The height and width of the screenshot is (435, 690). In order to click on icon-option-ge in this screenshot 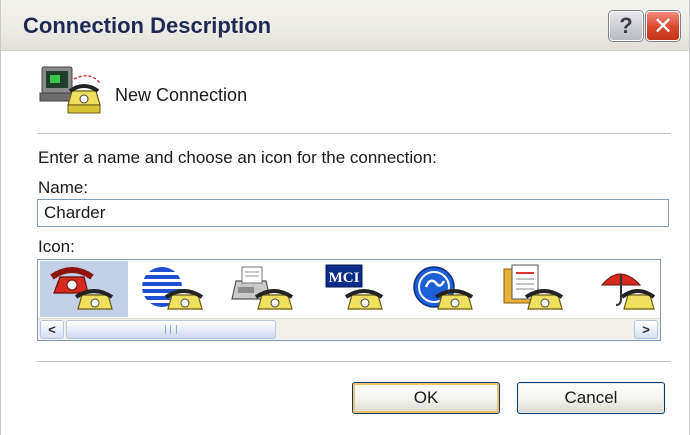, I will do `click(444, 289)`.